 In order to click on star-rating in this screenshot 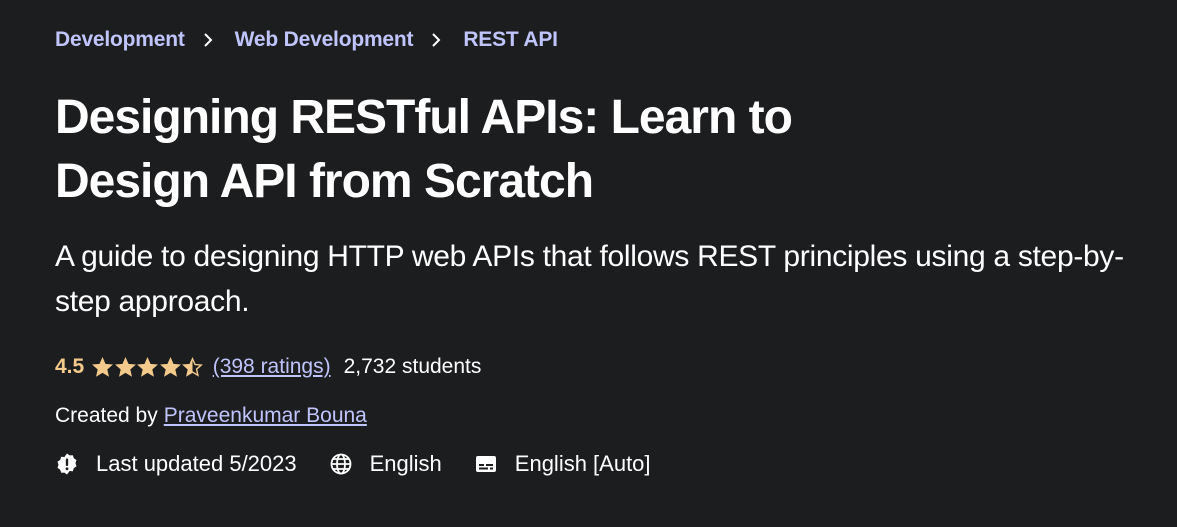, I will do `click(148, 367)`.